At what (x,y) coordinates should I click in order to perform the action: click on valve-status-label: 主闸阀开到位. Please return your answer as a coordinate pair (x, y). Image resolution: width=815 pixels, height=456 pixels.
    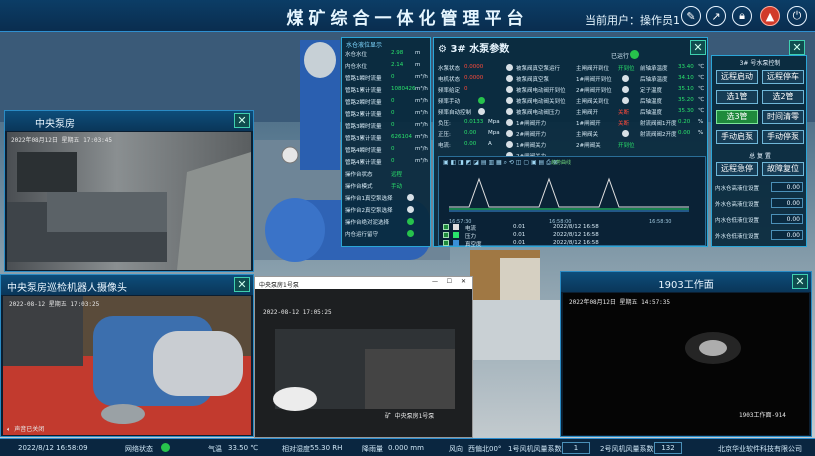
    Looking at the image, I should click on (593, 69).